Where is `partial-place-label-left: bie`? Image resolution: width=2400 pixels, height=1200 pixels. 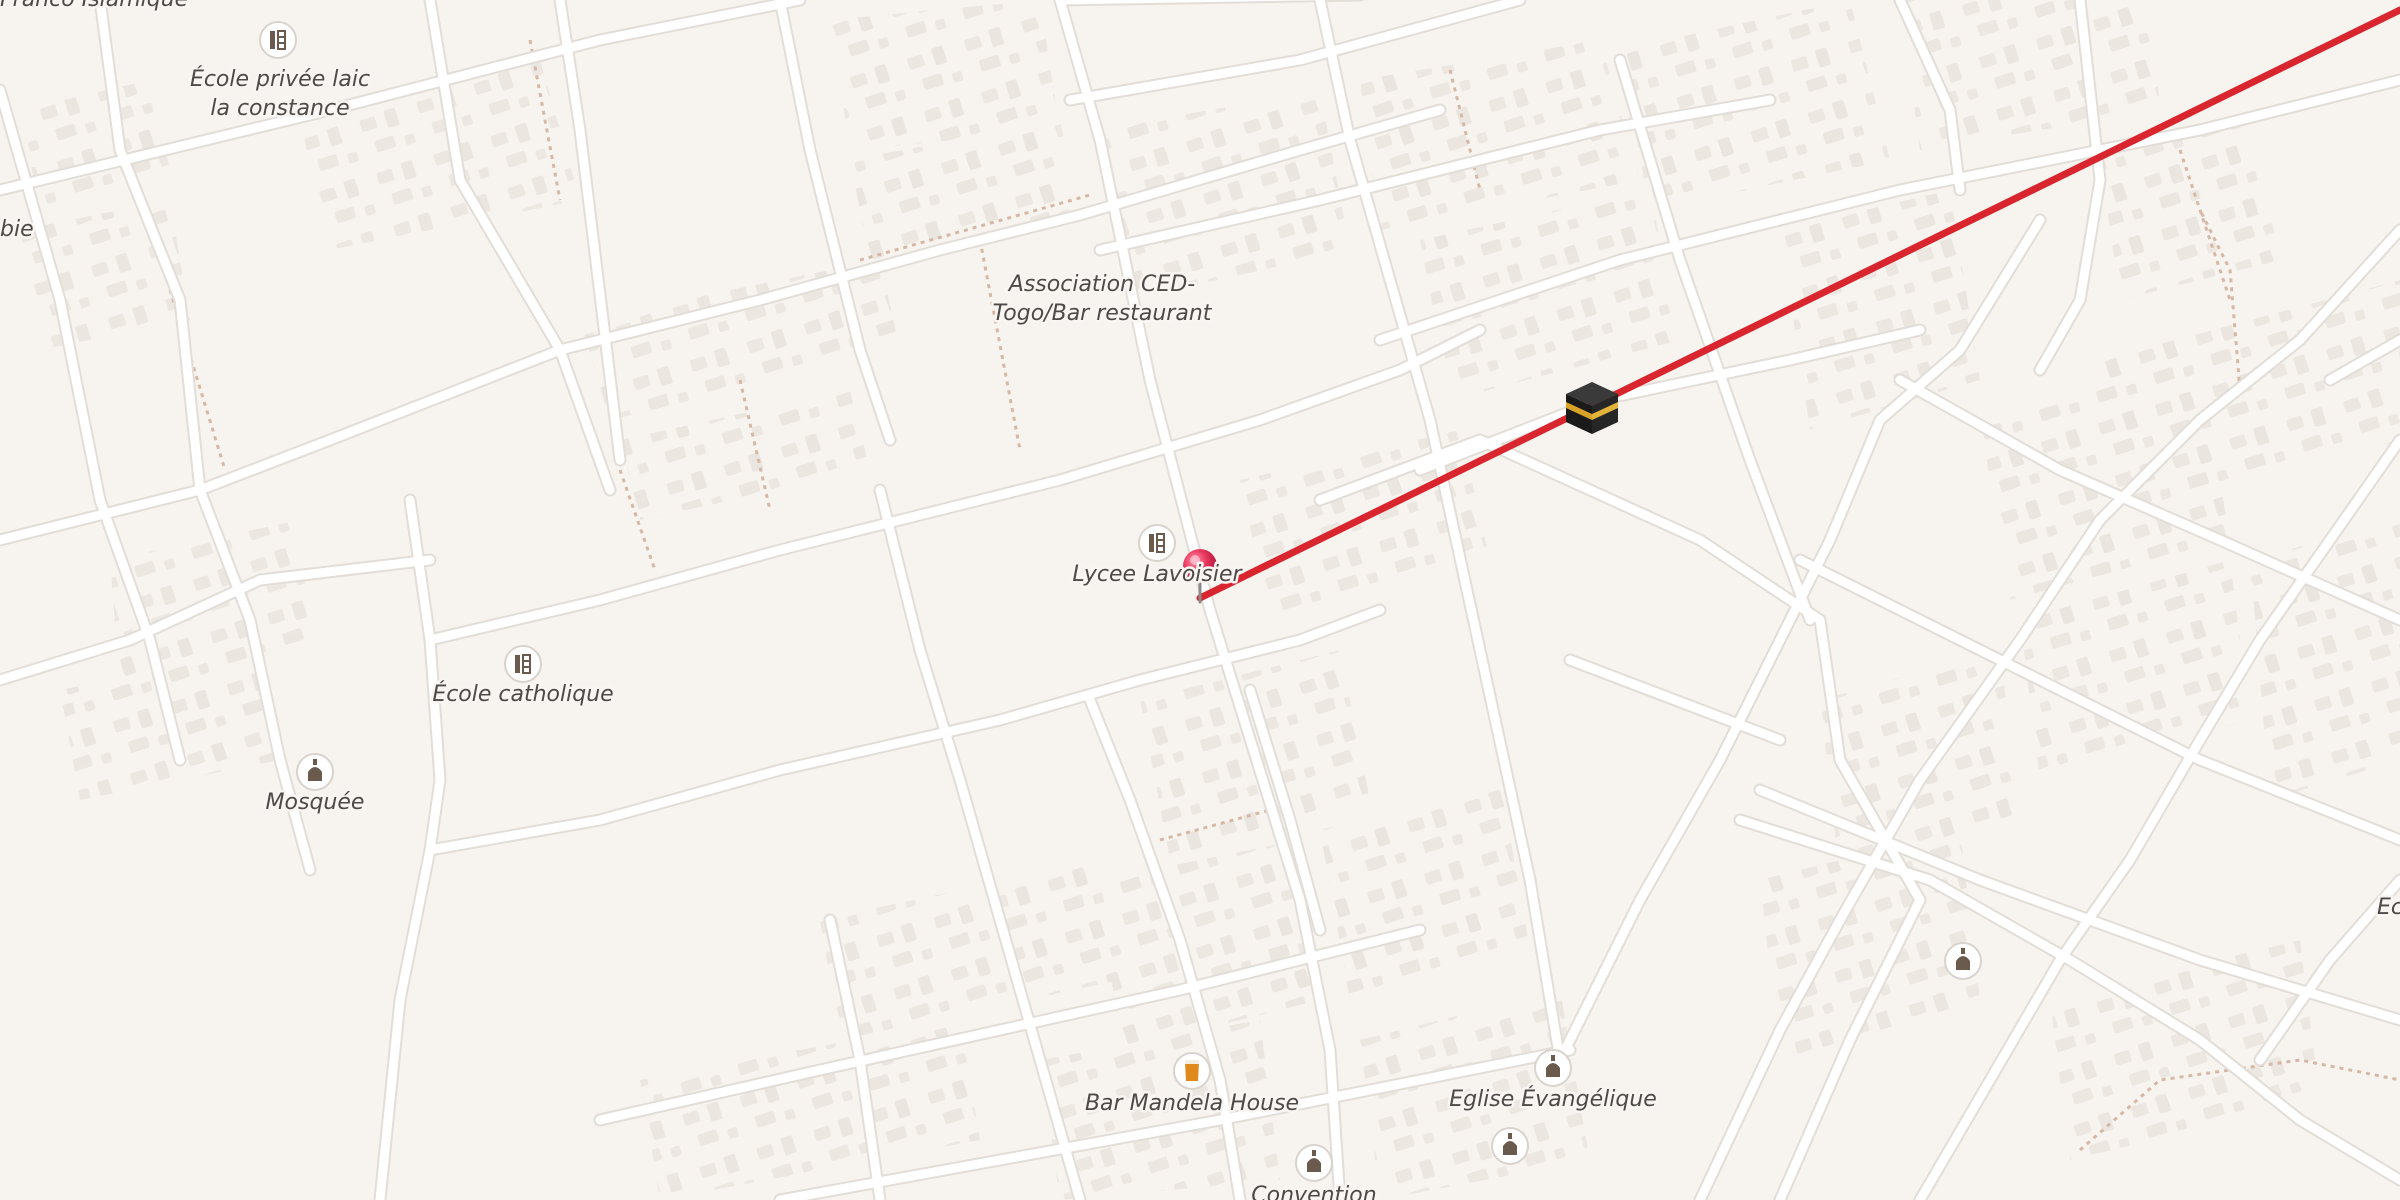
partial-place-label-left: bie is located at coordinates (17, 229).